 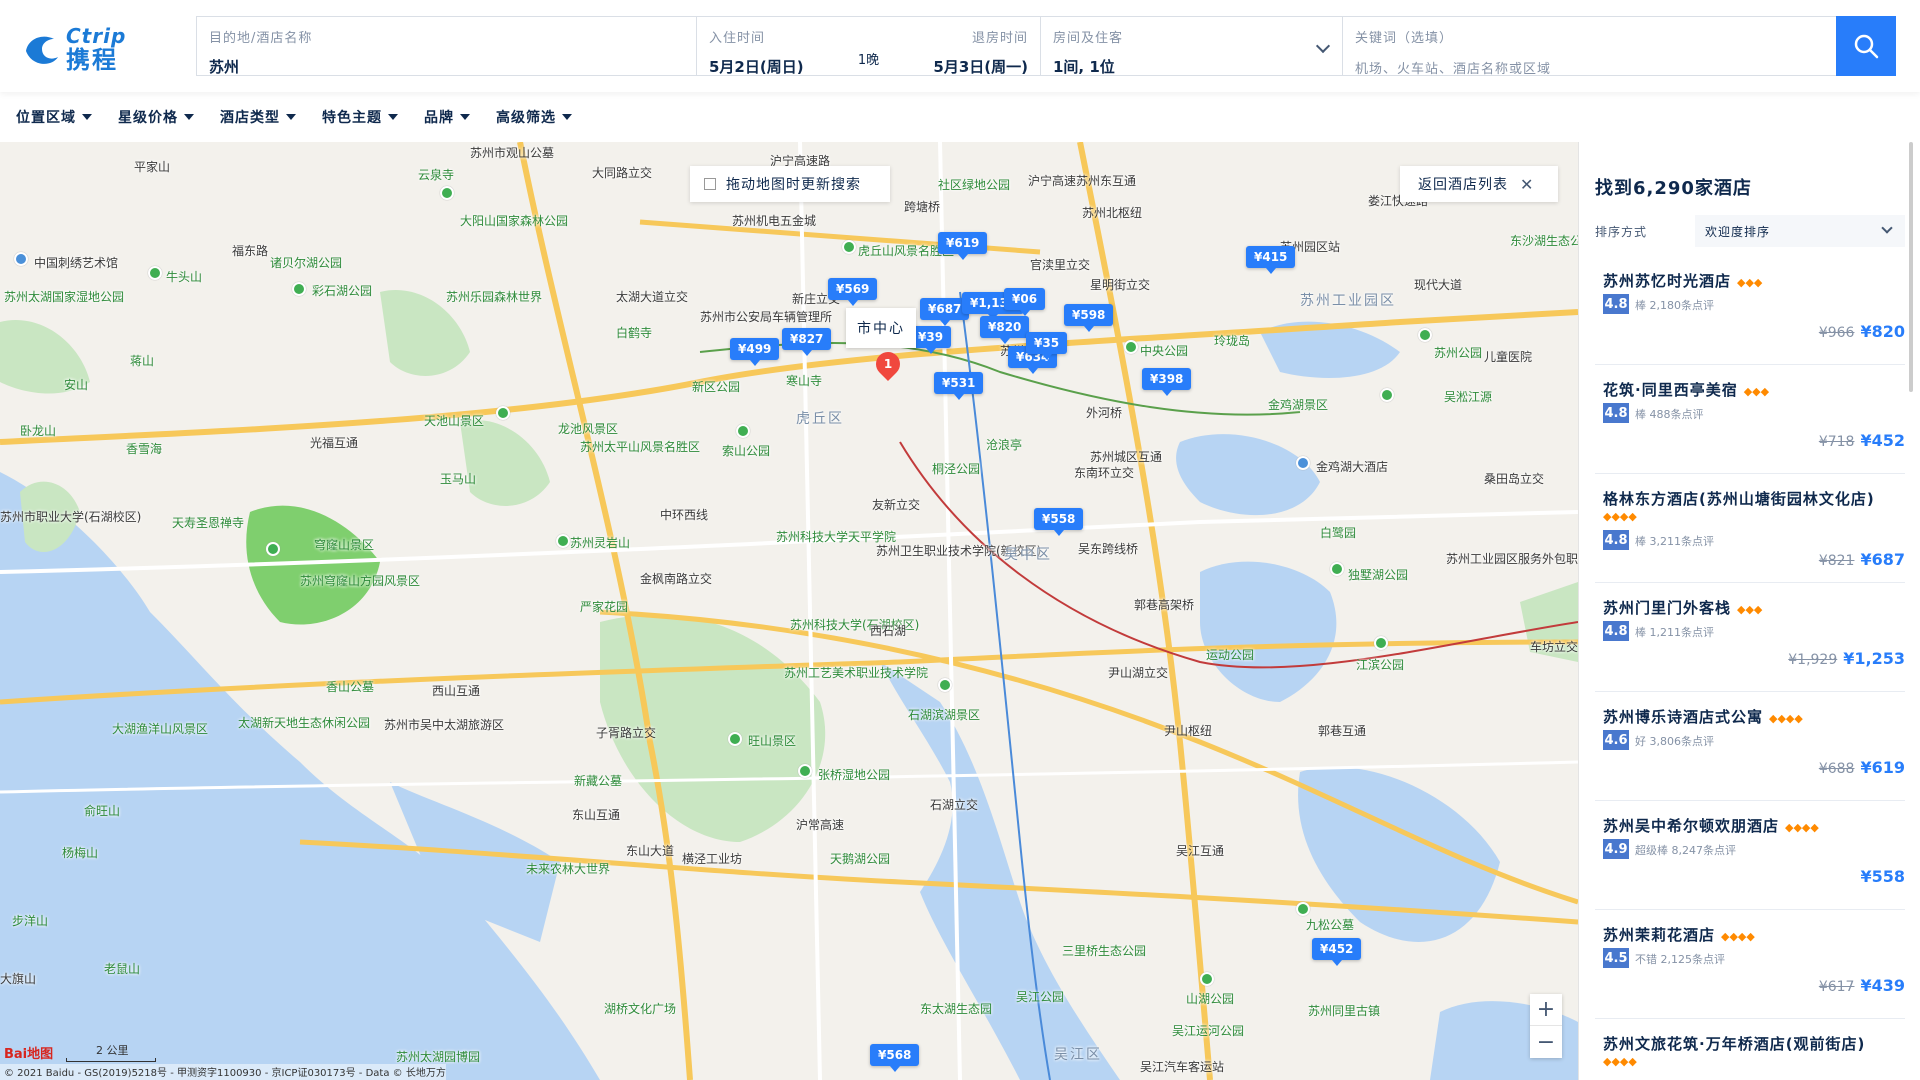 I want to click on hotel-name: 格林东方酒店(苏州山塘街园林文化店), so click(x=1739, y=499).